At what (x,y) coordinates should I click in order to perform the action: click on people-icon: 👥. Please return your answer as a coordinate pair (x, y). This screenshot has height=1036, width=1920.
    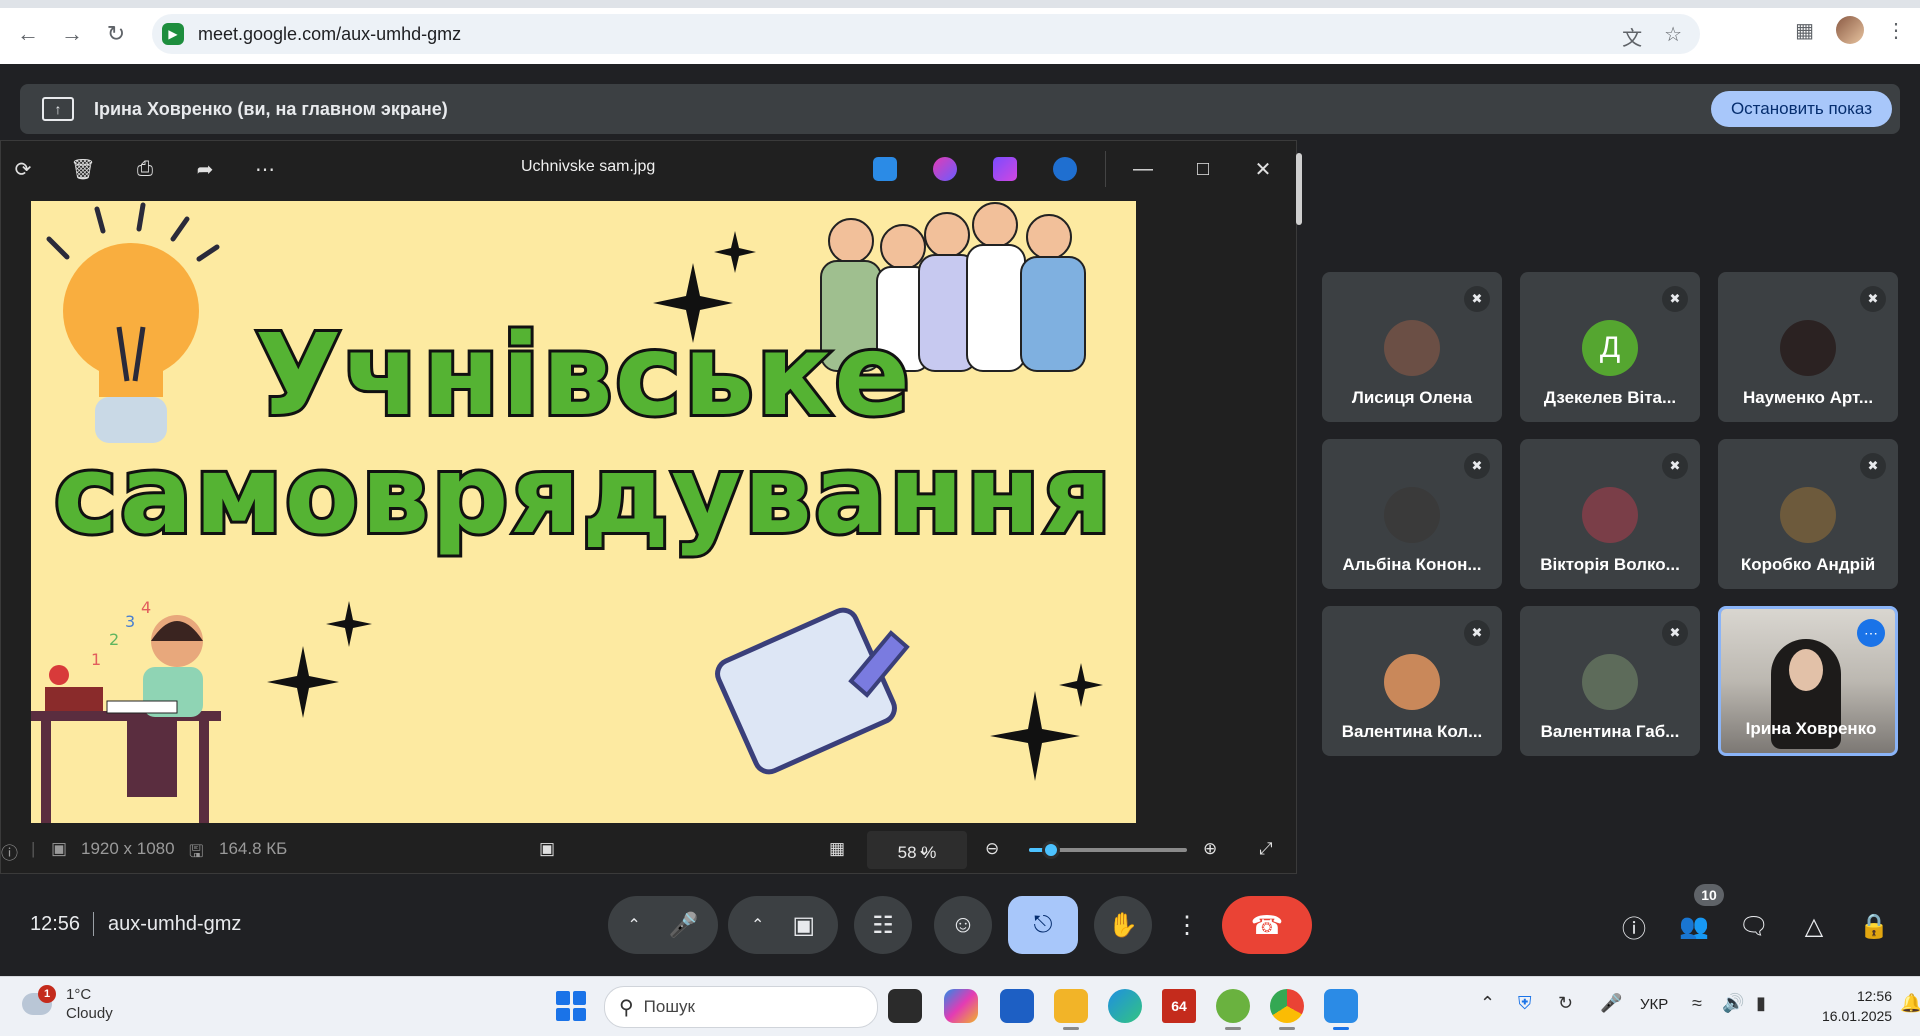
    Looking at the image, I should click on (1694, 926).